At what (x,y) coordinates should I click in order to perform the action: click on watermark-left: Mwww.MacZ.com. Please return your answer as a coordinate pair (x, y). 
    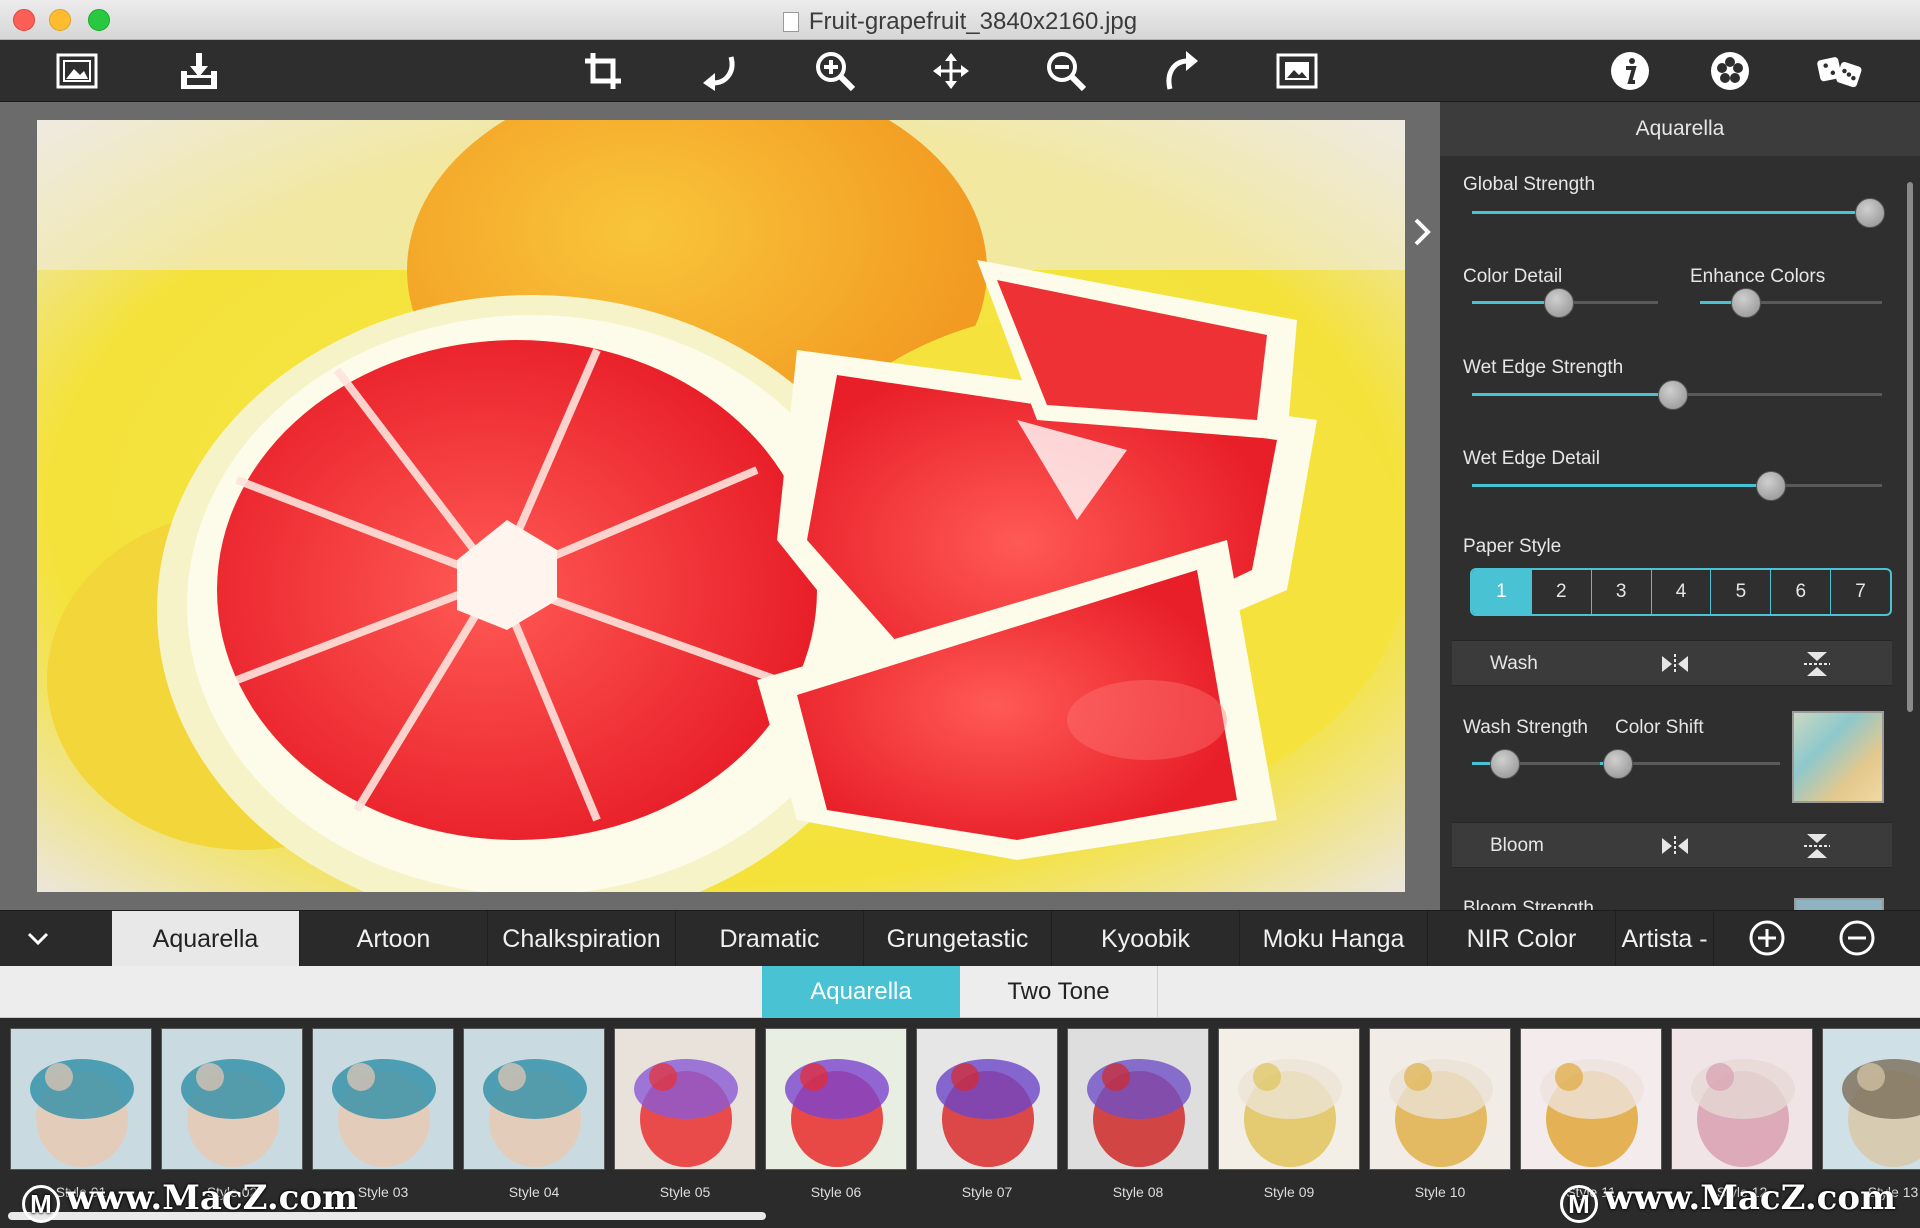
    Looking at the image, I should click on (190, 1200).